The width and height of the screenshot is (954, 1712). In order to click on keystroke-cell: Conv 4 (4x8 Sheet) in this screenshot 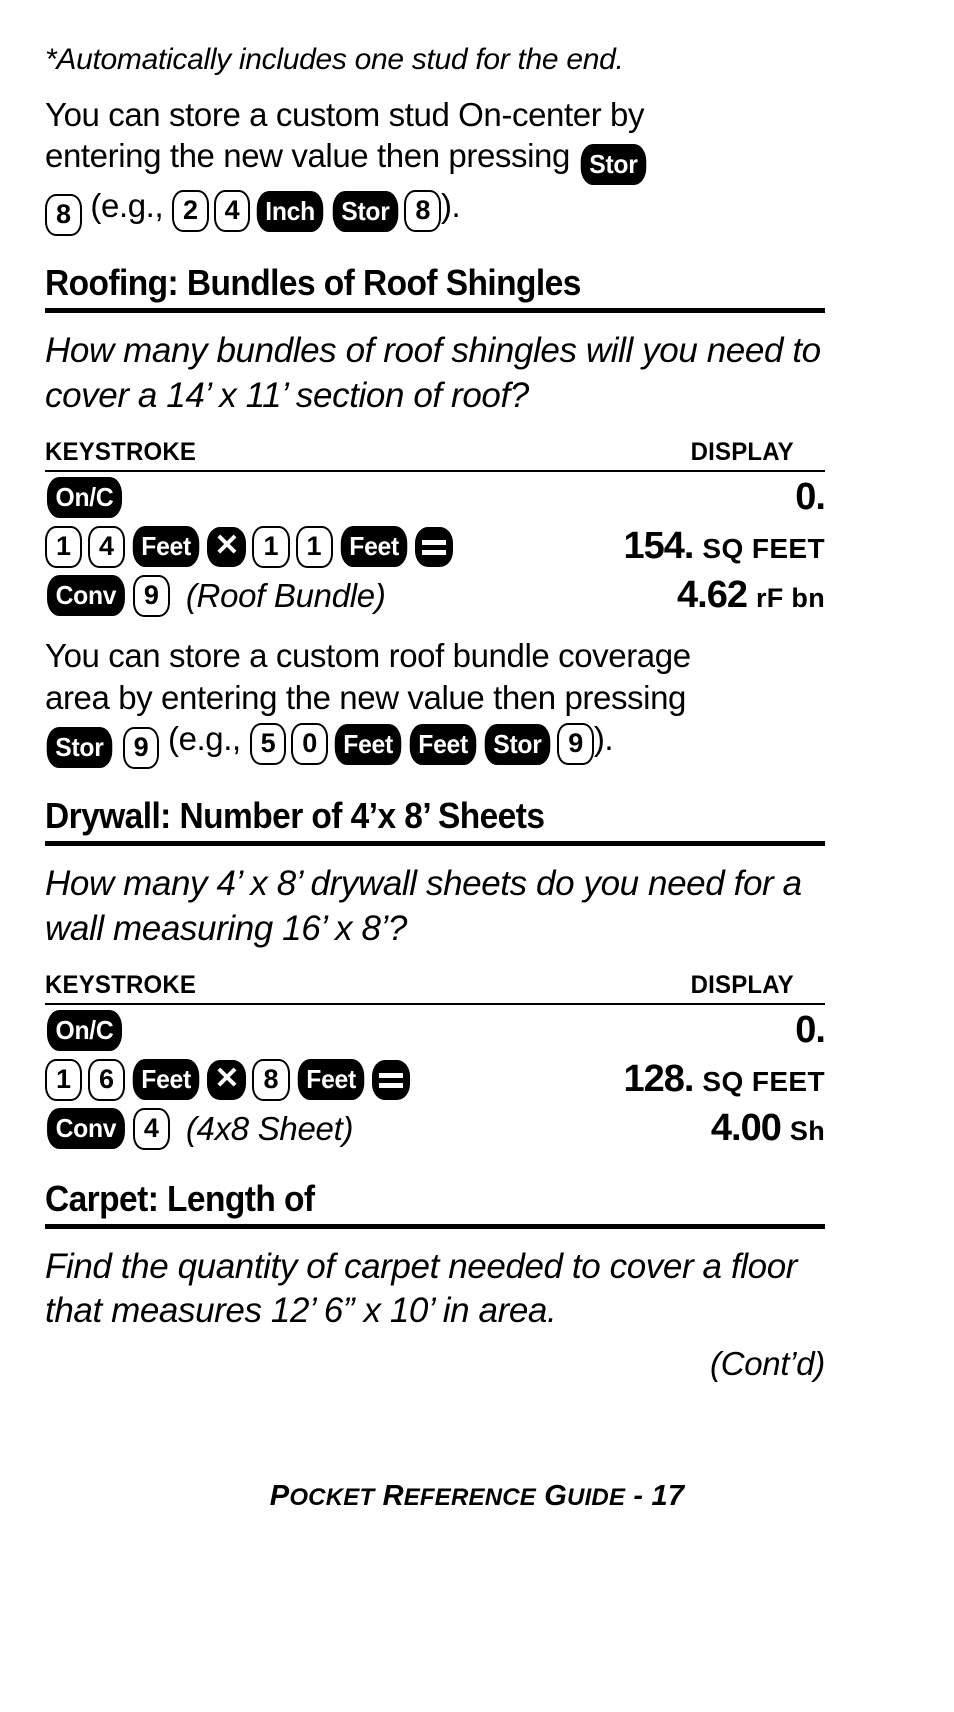, I will do `click(199, 1128)`.